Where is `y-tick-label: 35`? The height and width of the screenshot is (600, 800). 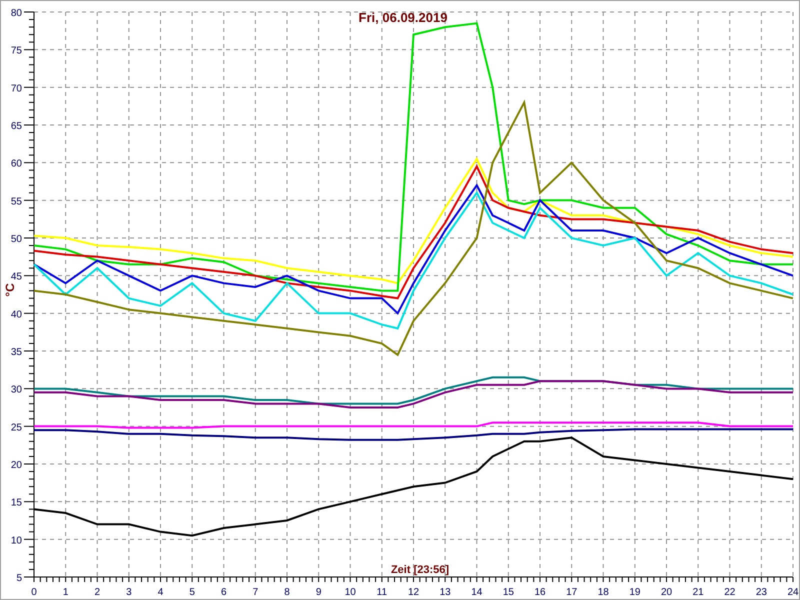
y-tick-label: 35 is located at coordinates (16, 352).